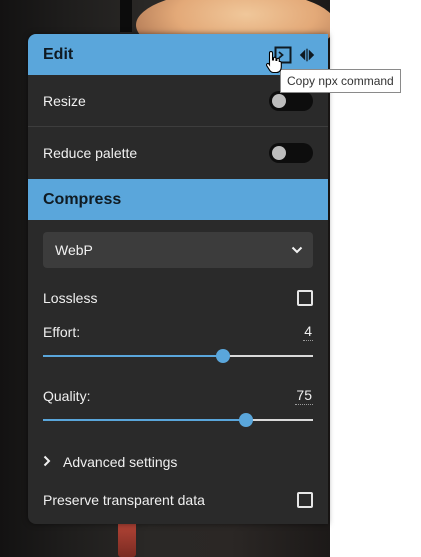 The height and width of the screenshot is (557, 421). Describe the element at coordinates (178, 250) in the screenshot. I see `format-select: WebP` at that location.